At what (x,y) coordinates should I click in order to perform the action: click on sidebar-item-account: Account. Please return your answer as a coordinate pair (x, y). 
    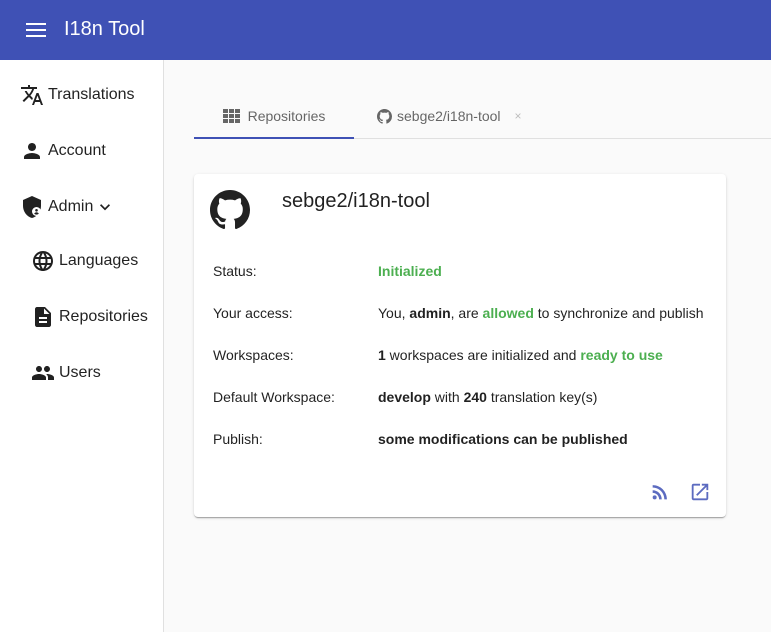
    Looking at the image, I should click on (63, 151).